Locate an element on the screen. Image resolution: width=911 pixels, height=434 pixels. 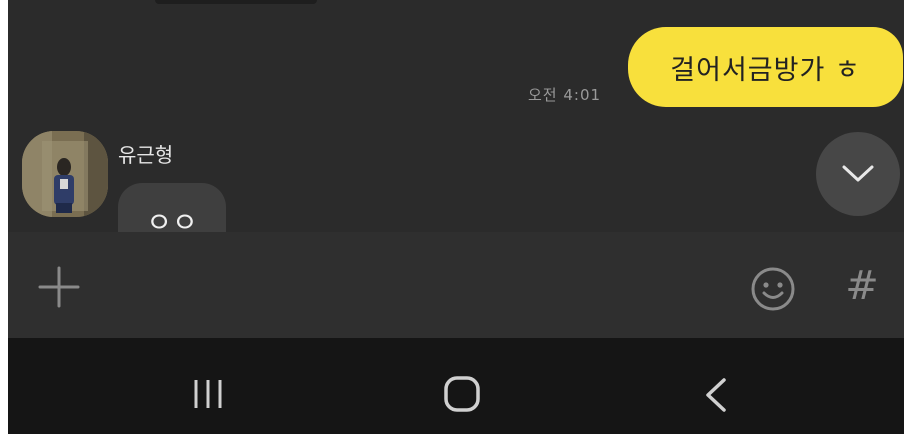
outgoing-message-bubble: 걸어서금방가 ㅎ is located at coordinates (765, 67).